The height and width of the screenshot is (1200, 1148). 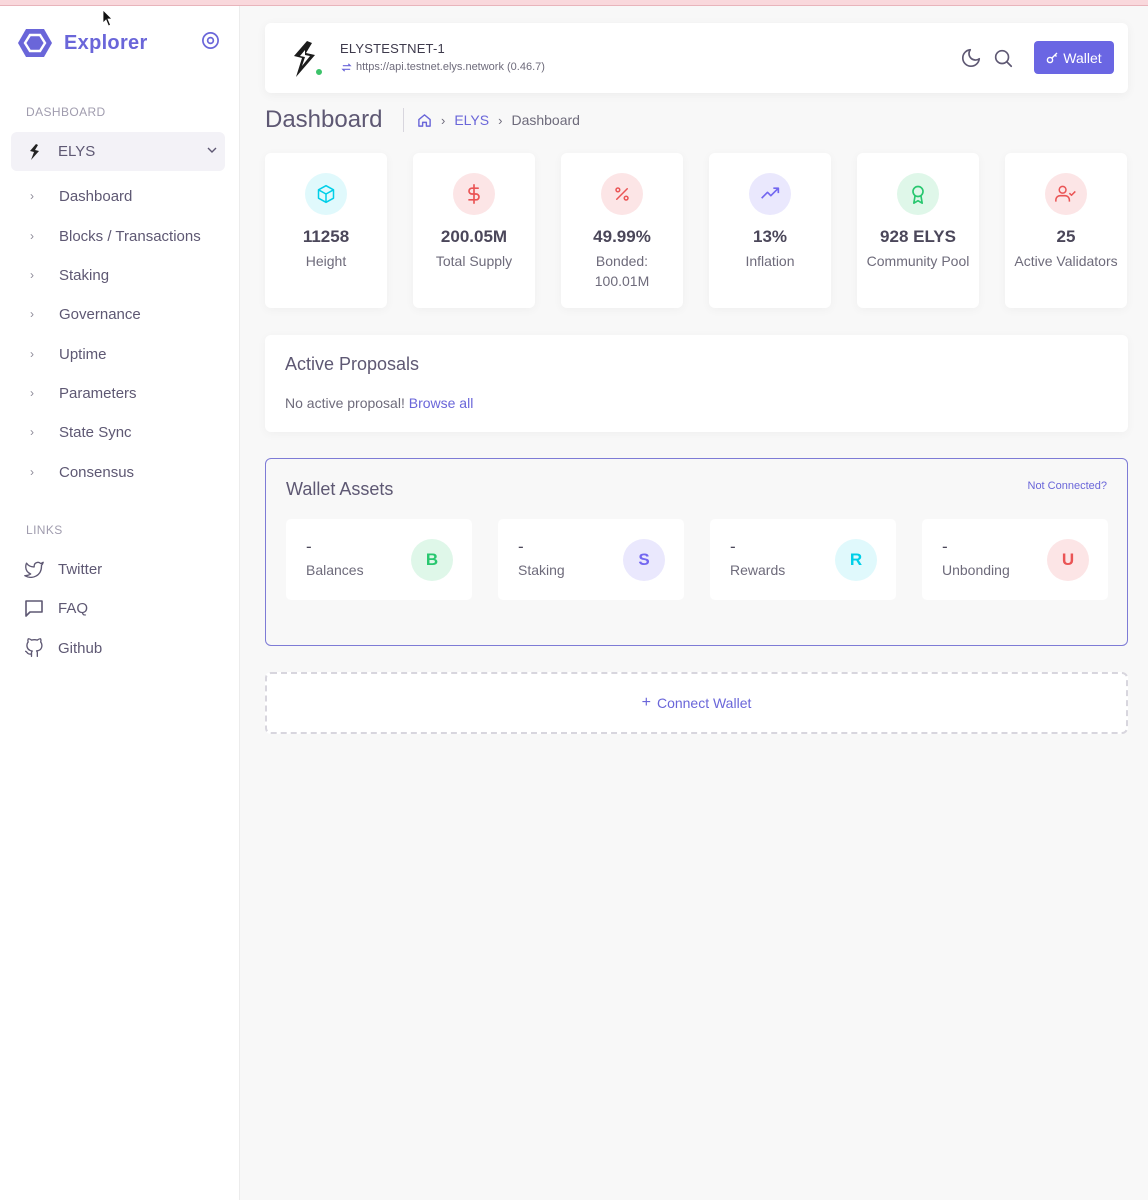 I want to click on stat-label: Height, so click(x=326, y=261).